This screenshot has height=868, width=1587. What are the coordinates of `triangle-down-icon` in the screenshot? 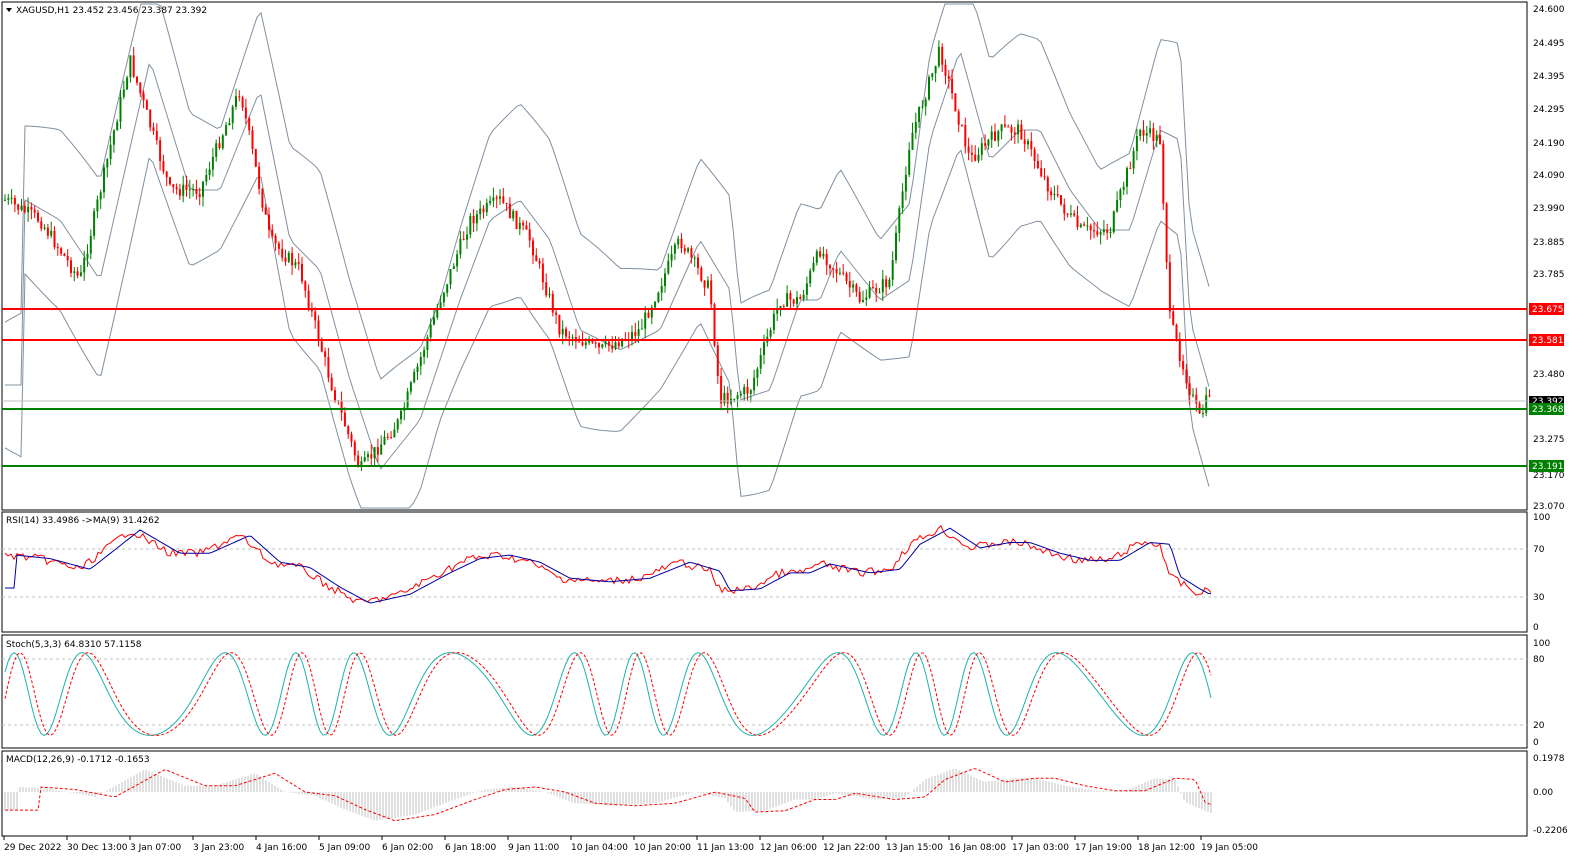 It's located at (9, 10).